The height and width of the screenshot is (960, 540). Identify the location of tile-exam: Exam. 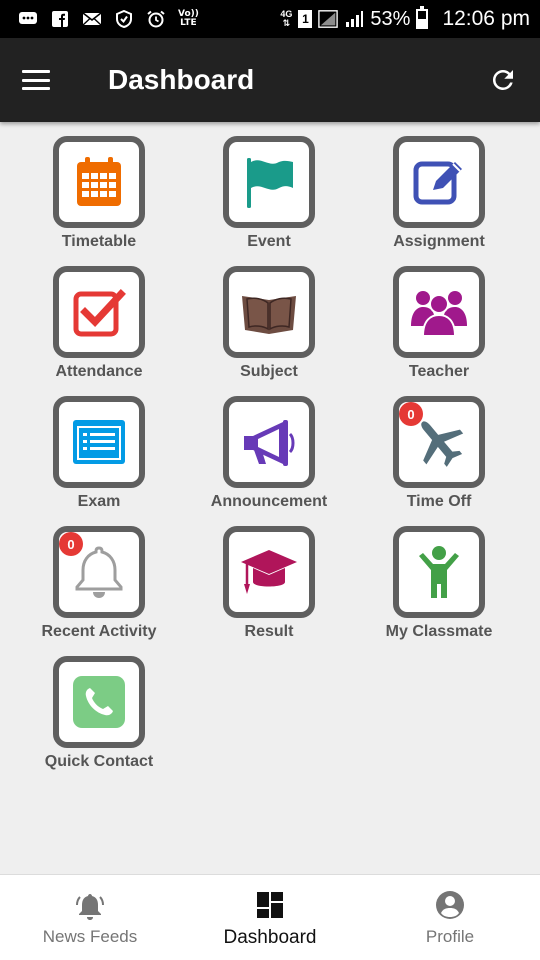
(99, 447).